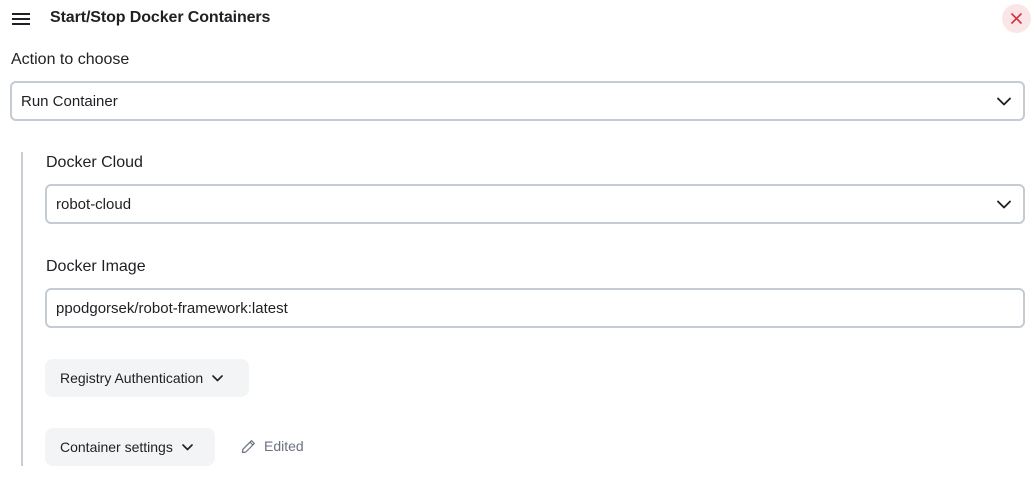  I want to click on pencil-icon, so click(248, 446).